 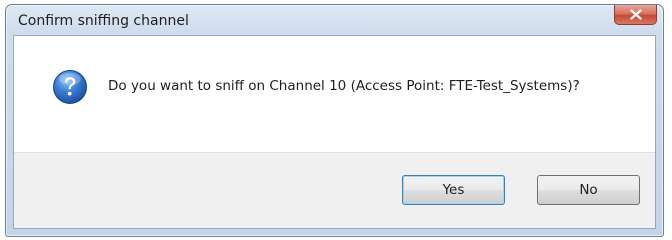 I want to click on close-button, so click(x=635, y=15).